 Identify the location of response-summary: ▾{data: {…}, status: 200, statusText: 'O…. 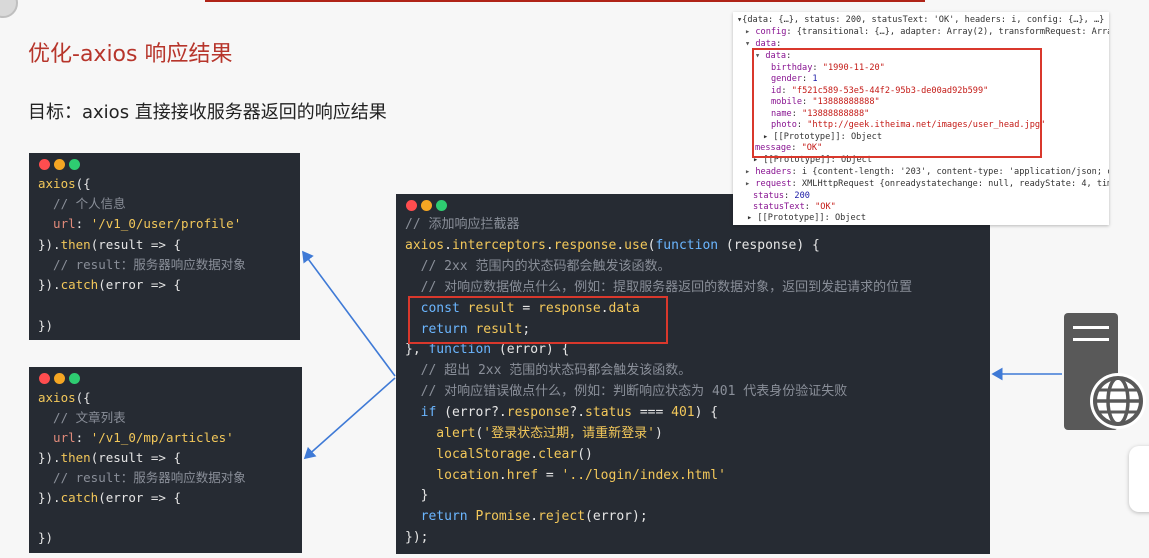
(923, 20).